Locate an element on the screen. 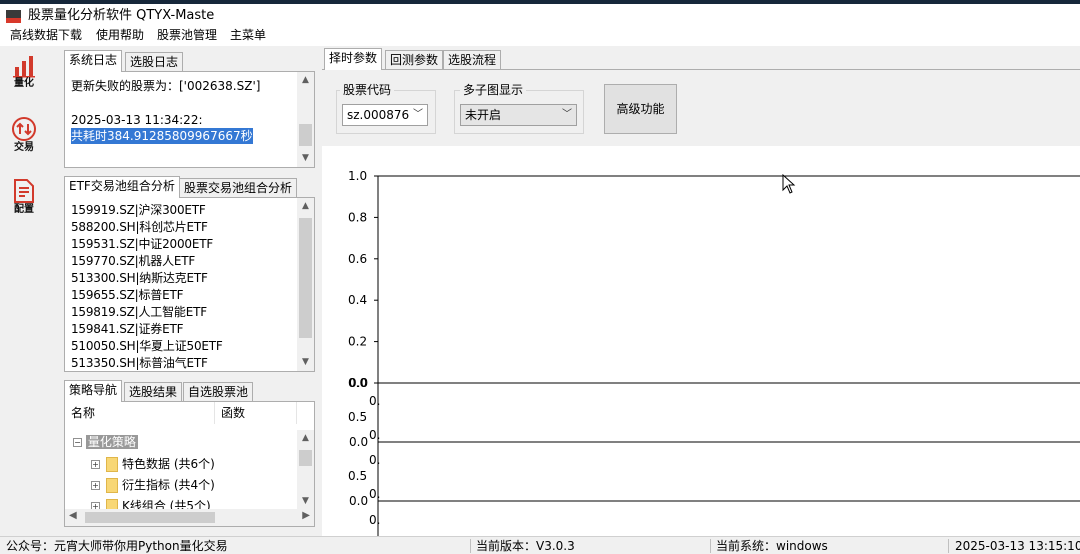 This screenshot has height=554, width=1080. tab-selection-result: 选股结果 is located at coordinates (153, 392).